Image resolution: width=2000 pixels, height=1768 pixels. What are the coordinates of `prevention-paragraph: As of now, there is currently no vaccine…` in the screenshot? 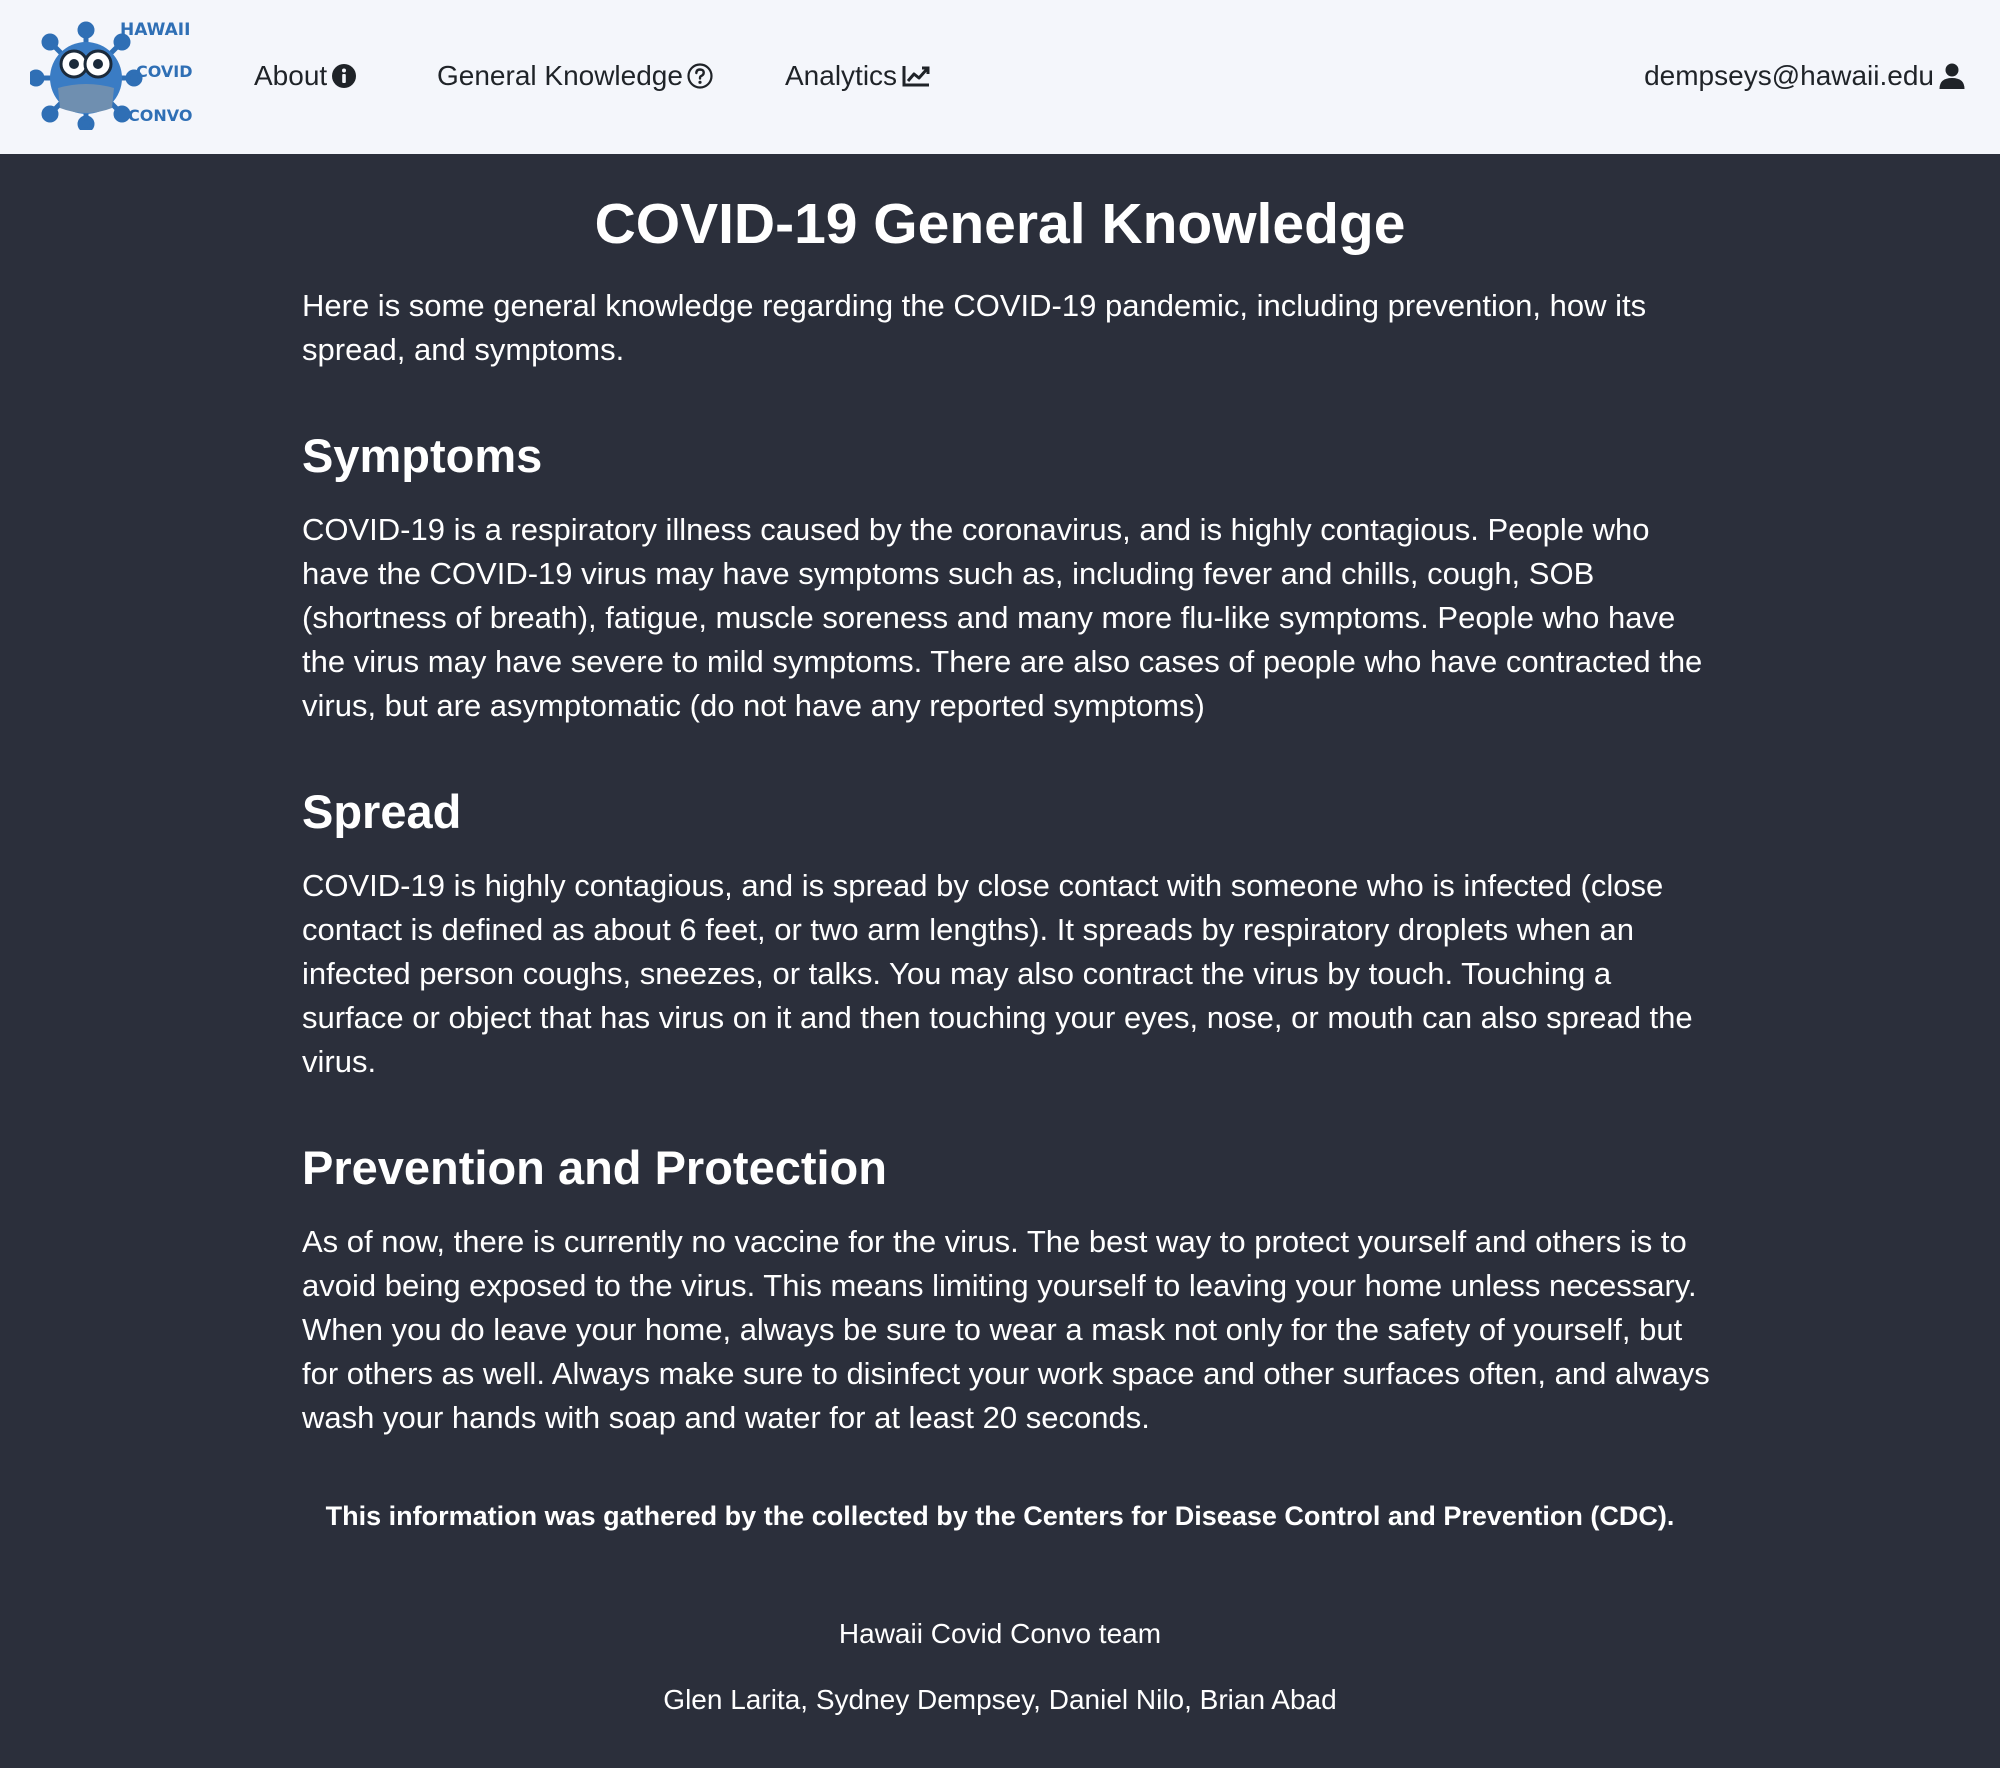 It's located at (1006, 1329).